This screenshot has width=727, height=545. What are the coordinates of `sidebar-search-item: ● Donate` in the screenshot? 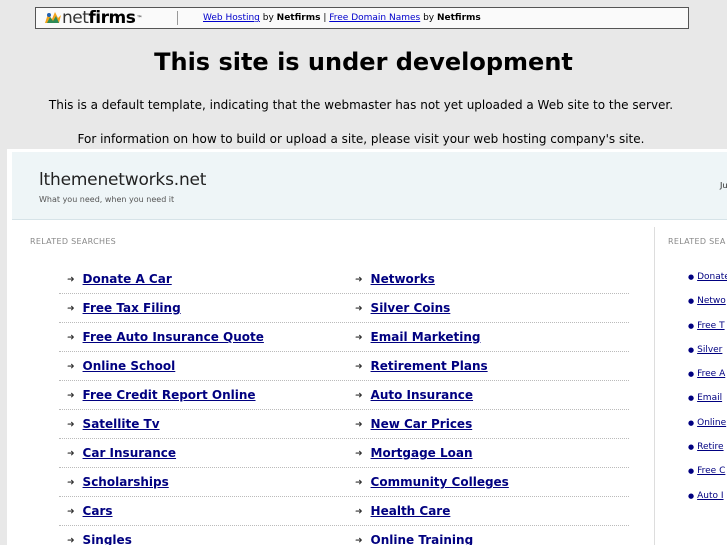 It's located at (707, 284).